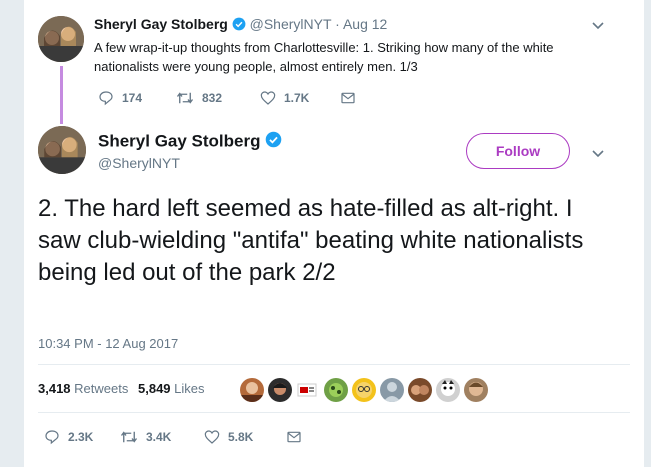 The width and height of the screenshot is (651, 467). I want to click on main-like-count: 5.8K, so click(241, 437).